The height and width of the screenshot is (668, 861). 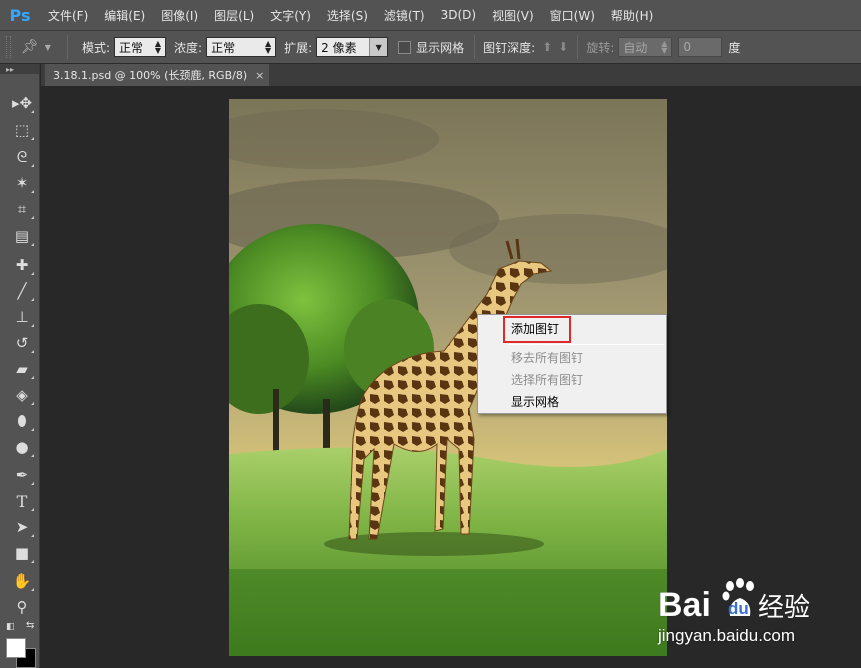 I want to click on path-select-icon: ➤, so click(x=22, y=527).